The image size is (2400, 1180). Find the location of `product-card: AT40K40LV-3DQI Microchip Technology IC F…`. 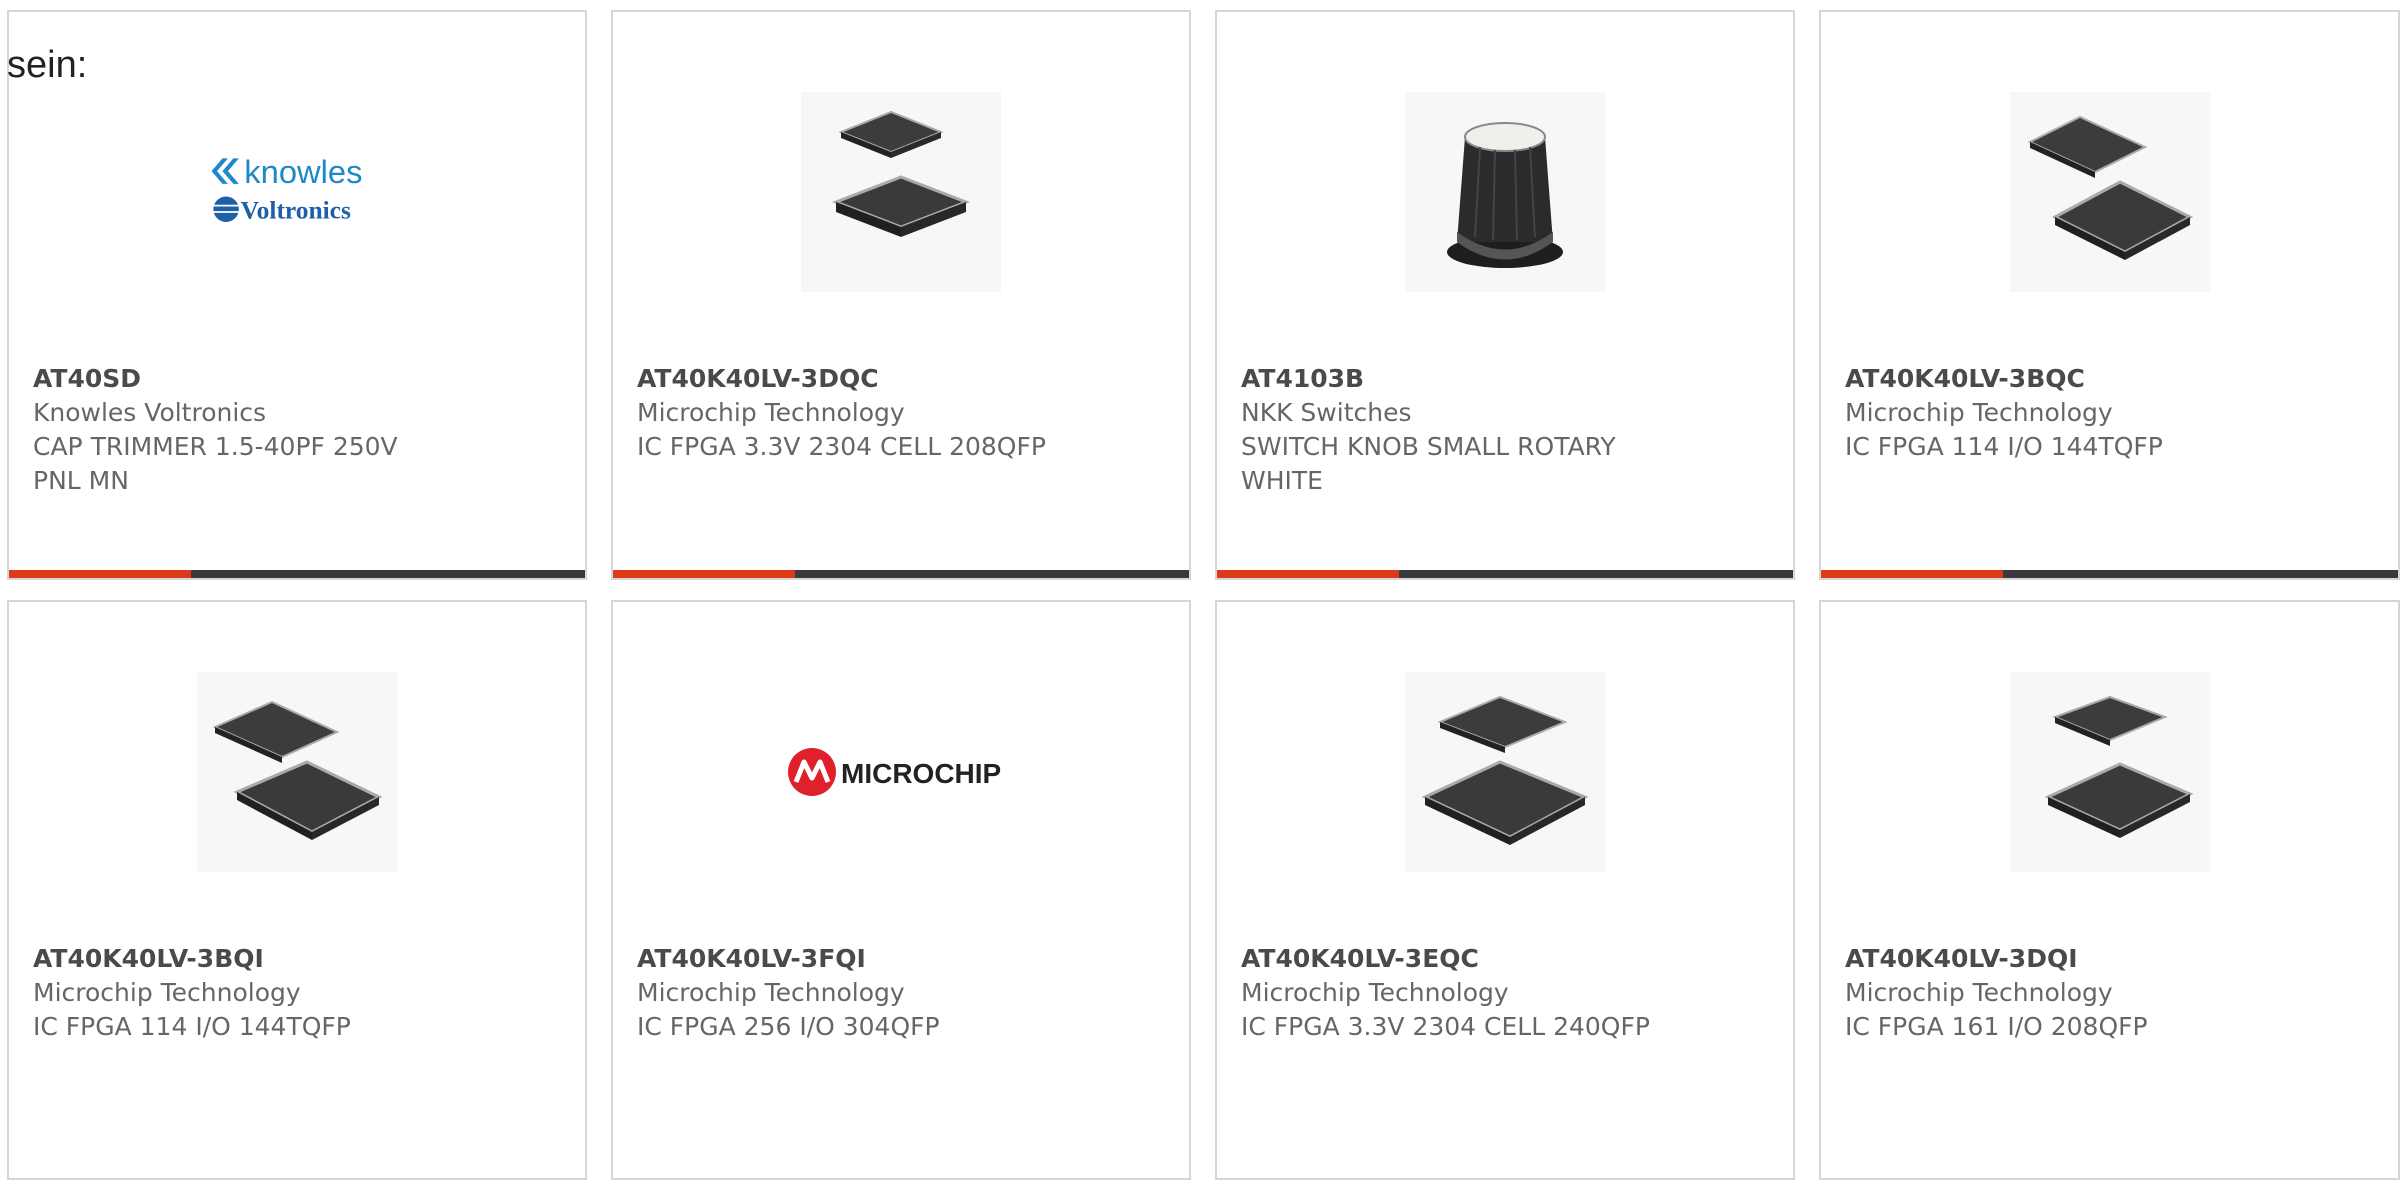

product-card: AT40K40LV-3DQI Microchip Technology IC F… is located at coordinates (2109, 890).